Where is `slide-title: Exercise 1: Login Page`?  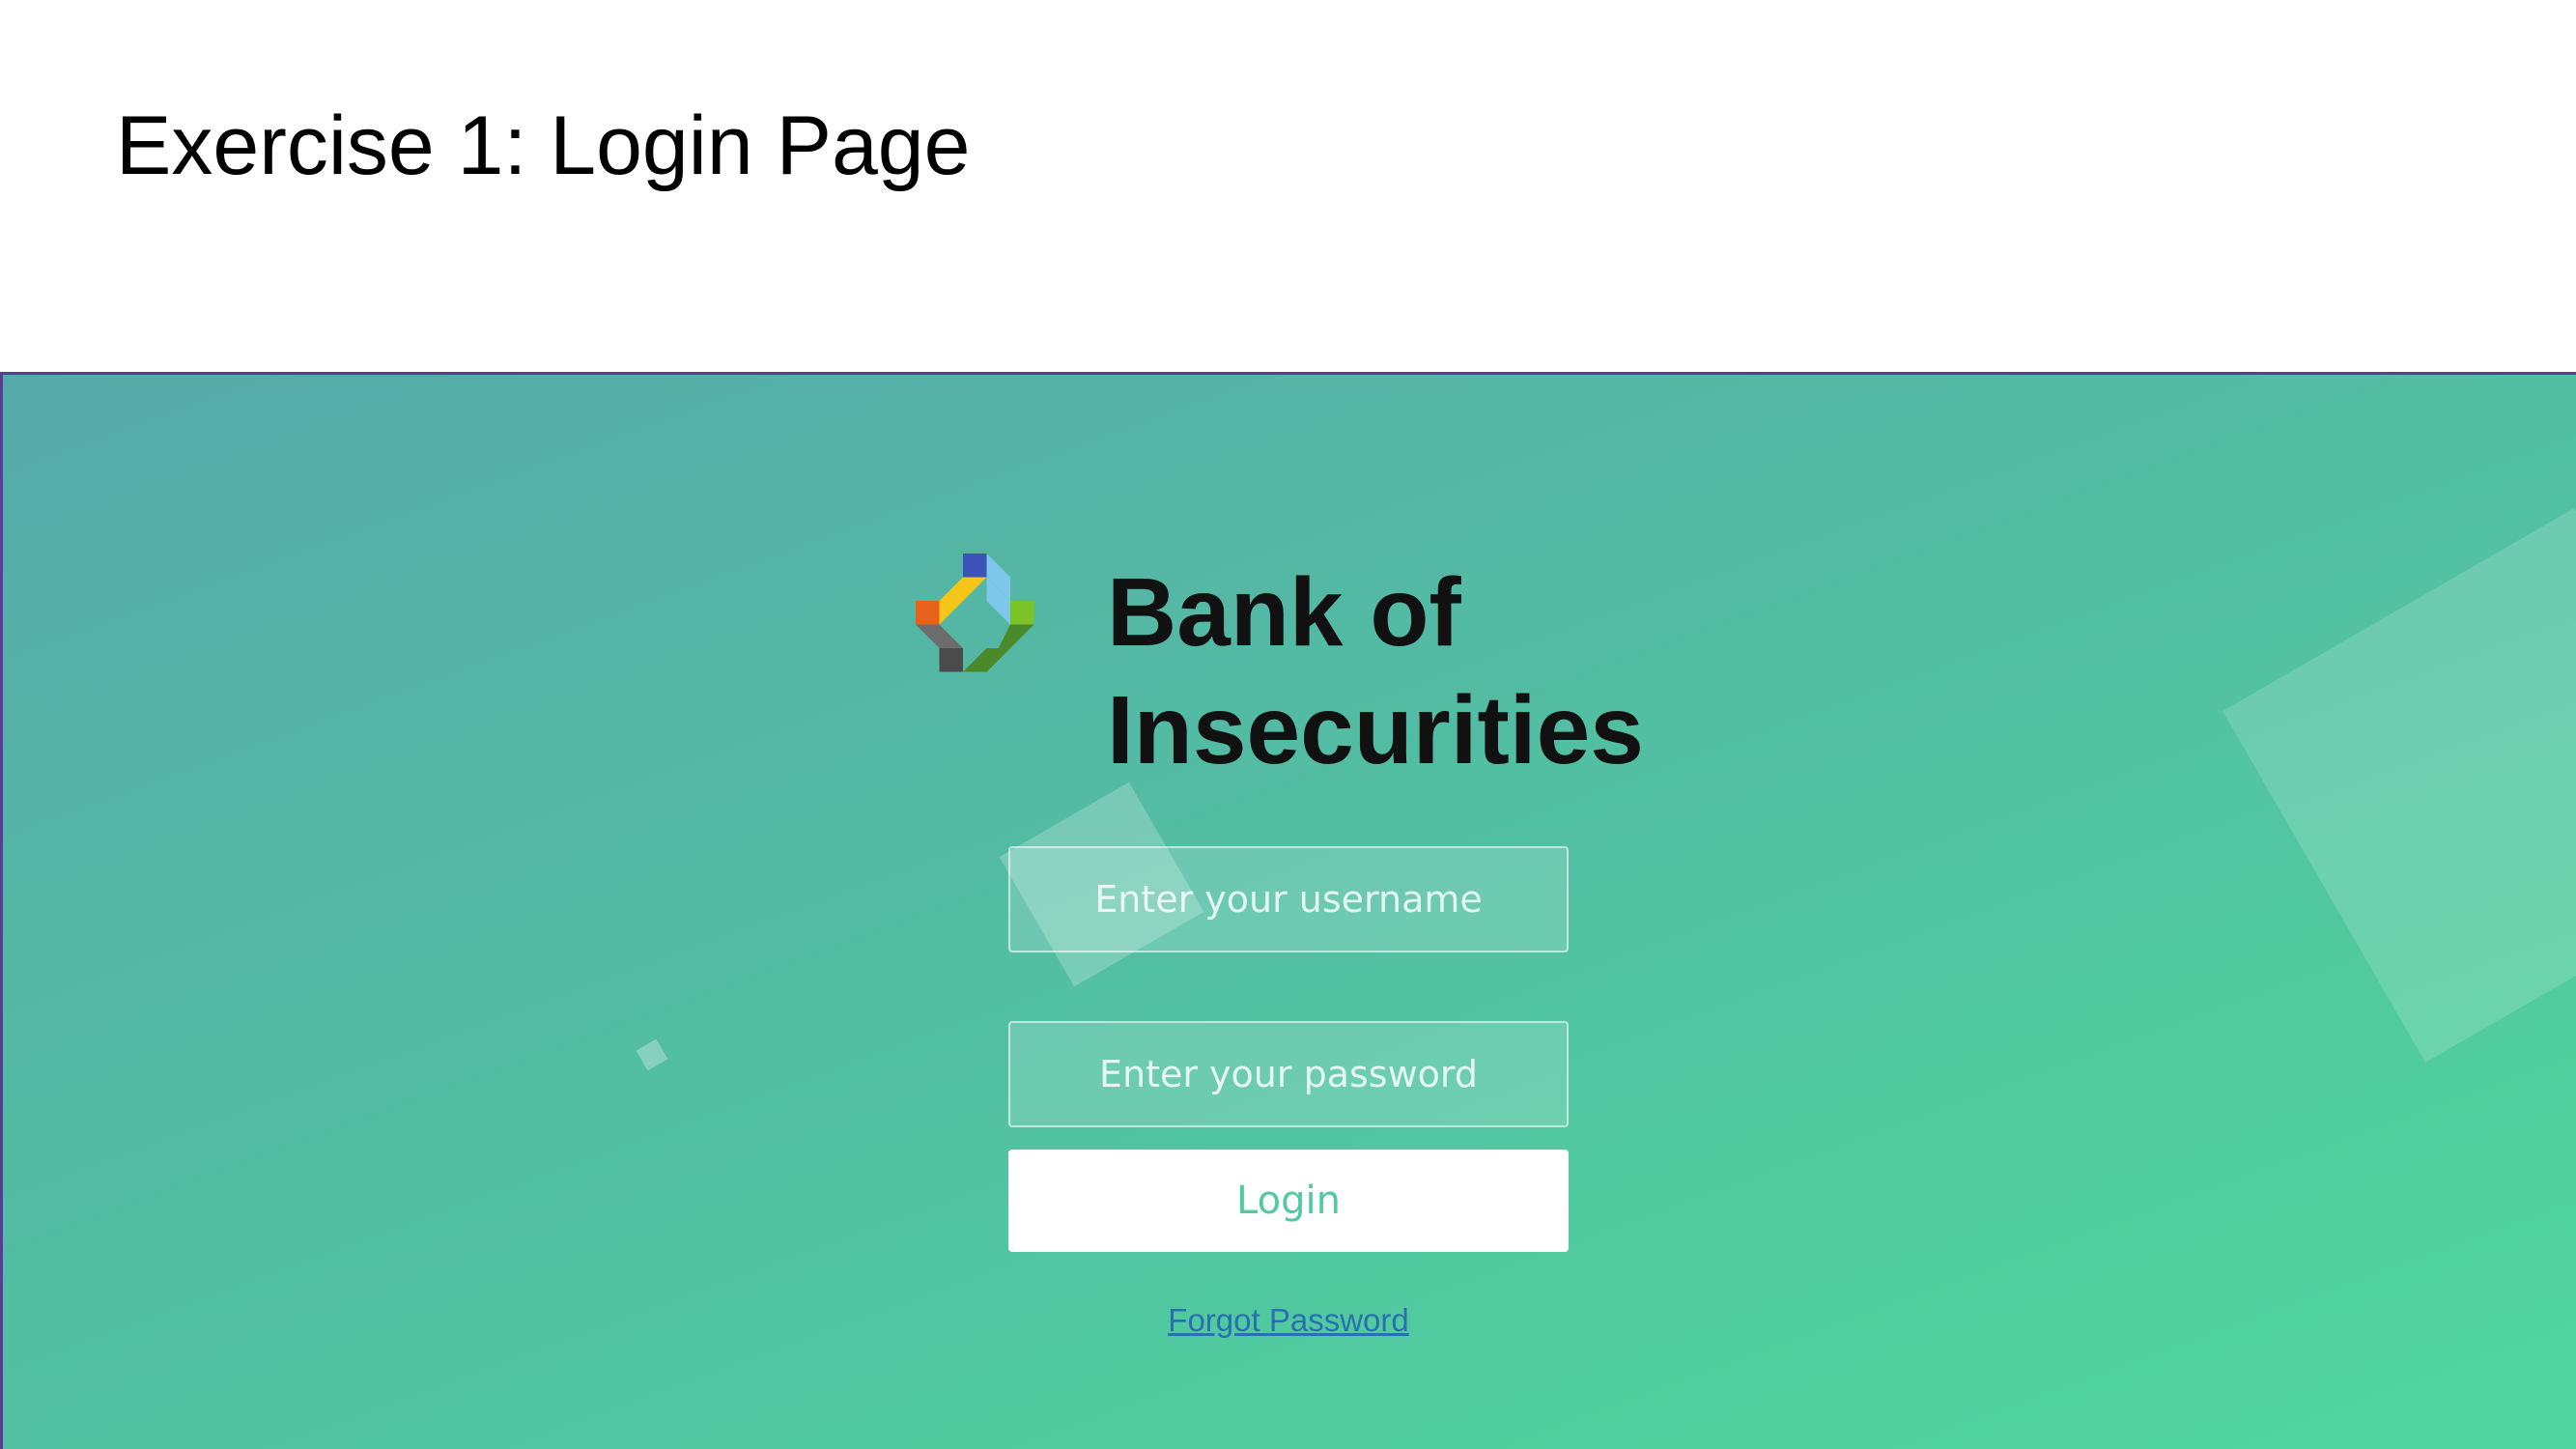
slide-title: Exercise 1: Login Page is located at coordinates (543, 145).